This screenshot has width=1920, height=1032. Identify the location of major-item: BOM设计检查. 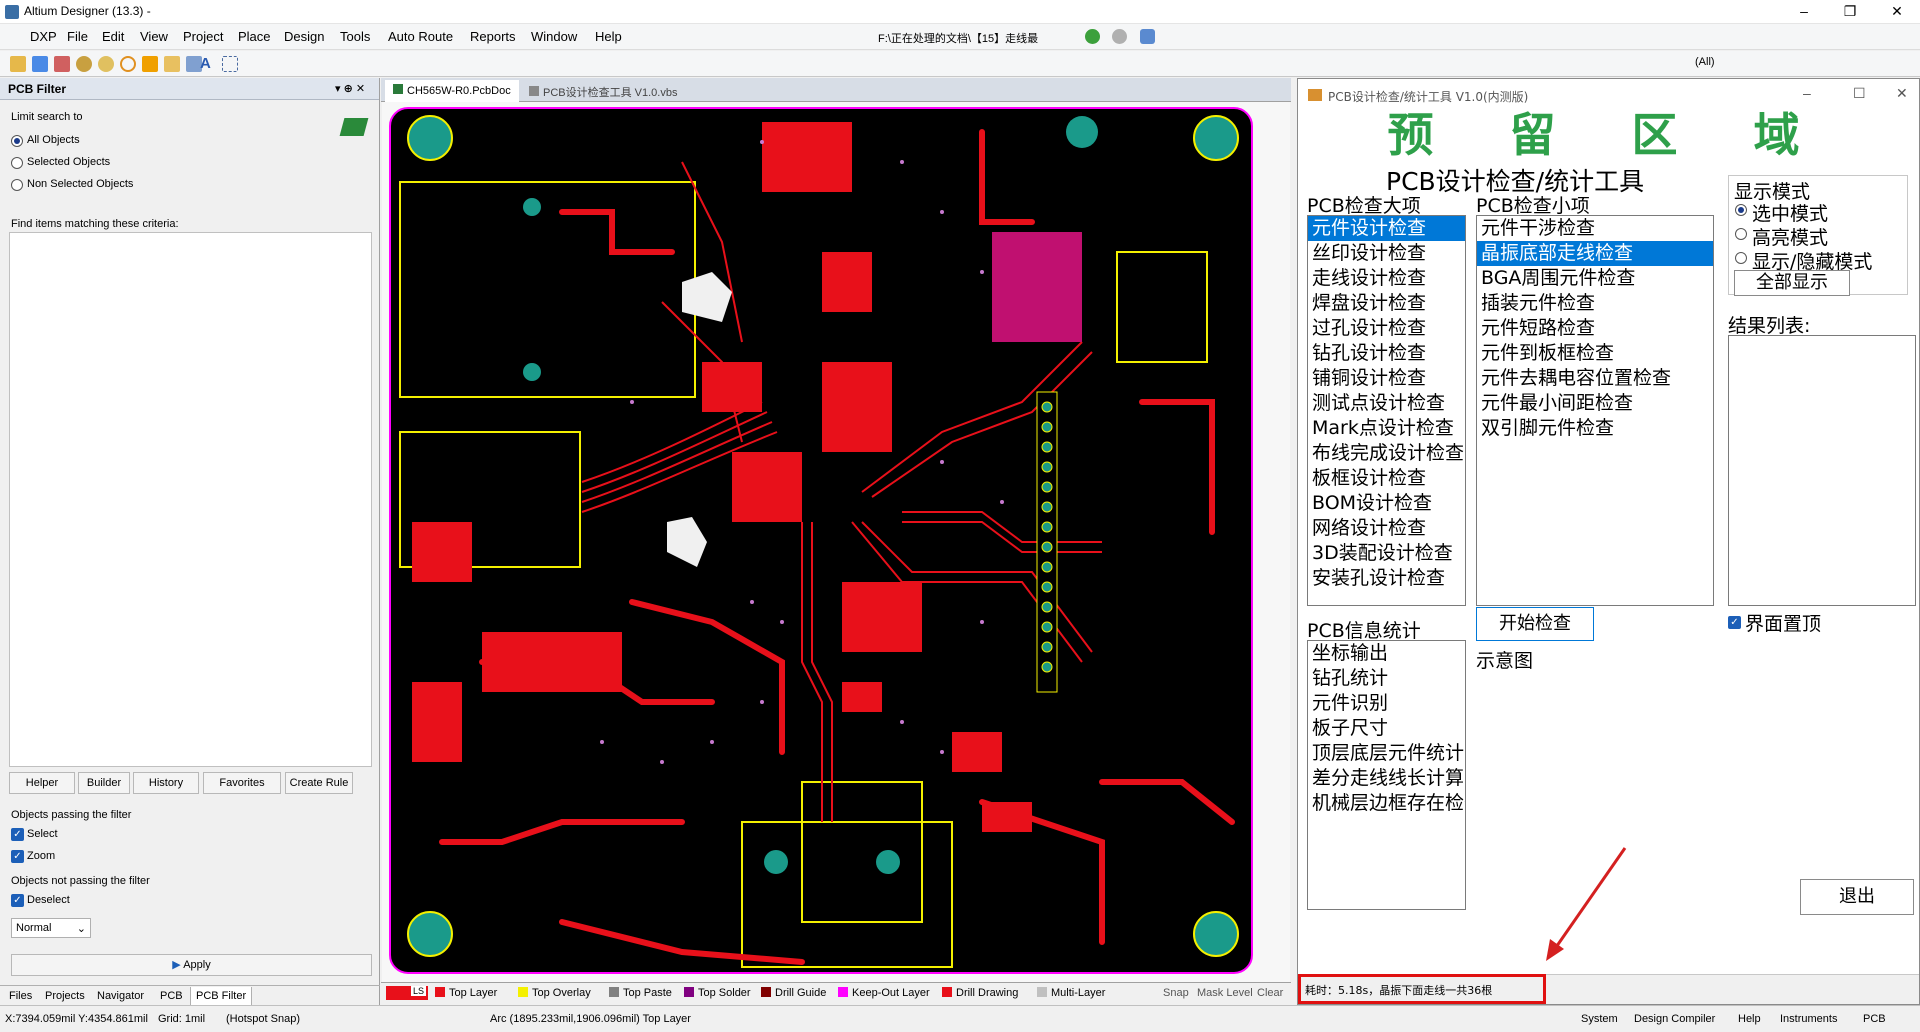
(1386, 503).